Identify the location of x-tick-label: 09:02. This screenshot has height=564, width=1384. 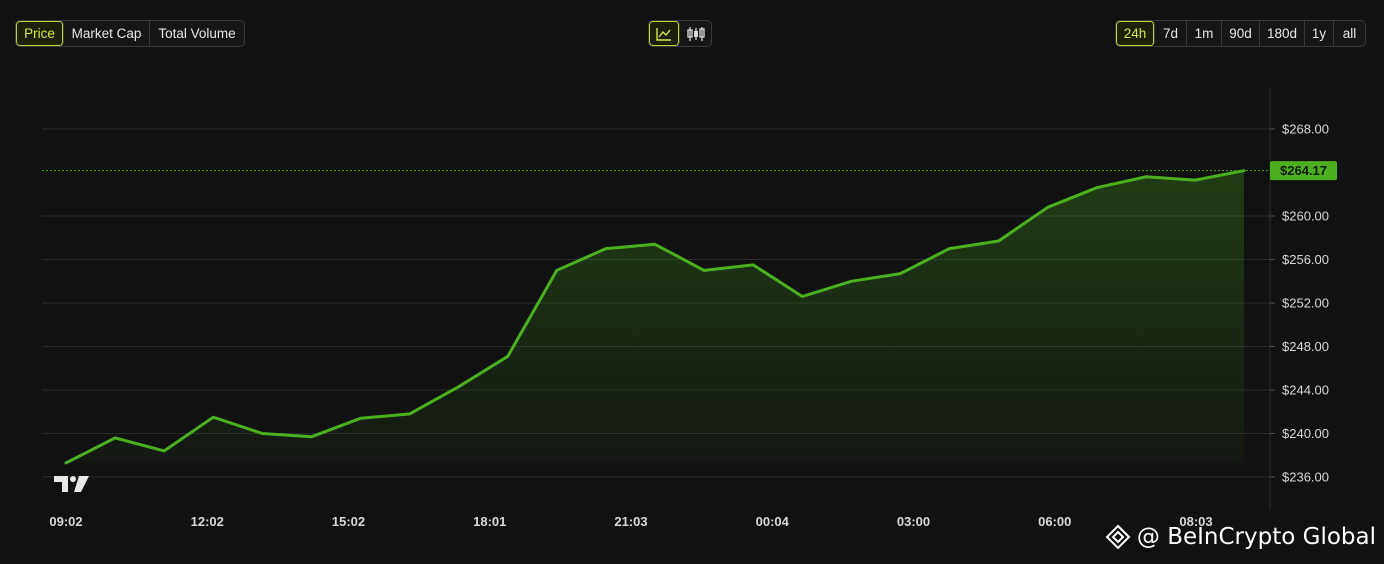
(65, 521).